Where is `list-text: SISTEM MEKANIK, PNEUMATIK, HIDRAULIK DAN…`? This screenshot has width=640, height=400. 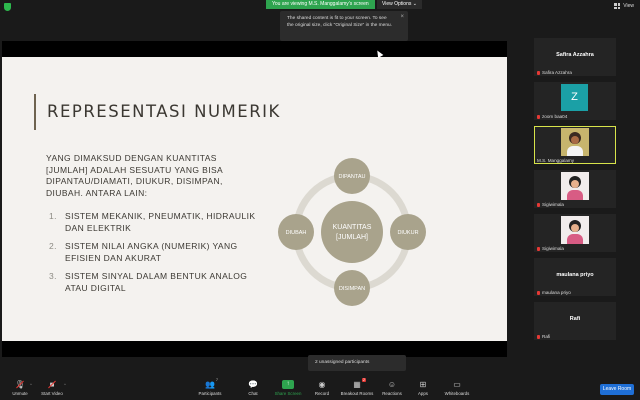
list-text: SISTEM MEKANIK, PNEUMATIK, HIDRAULIK DAN… is located at coordinates (160, 222).